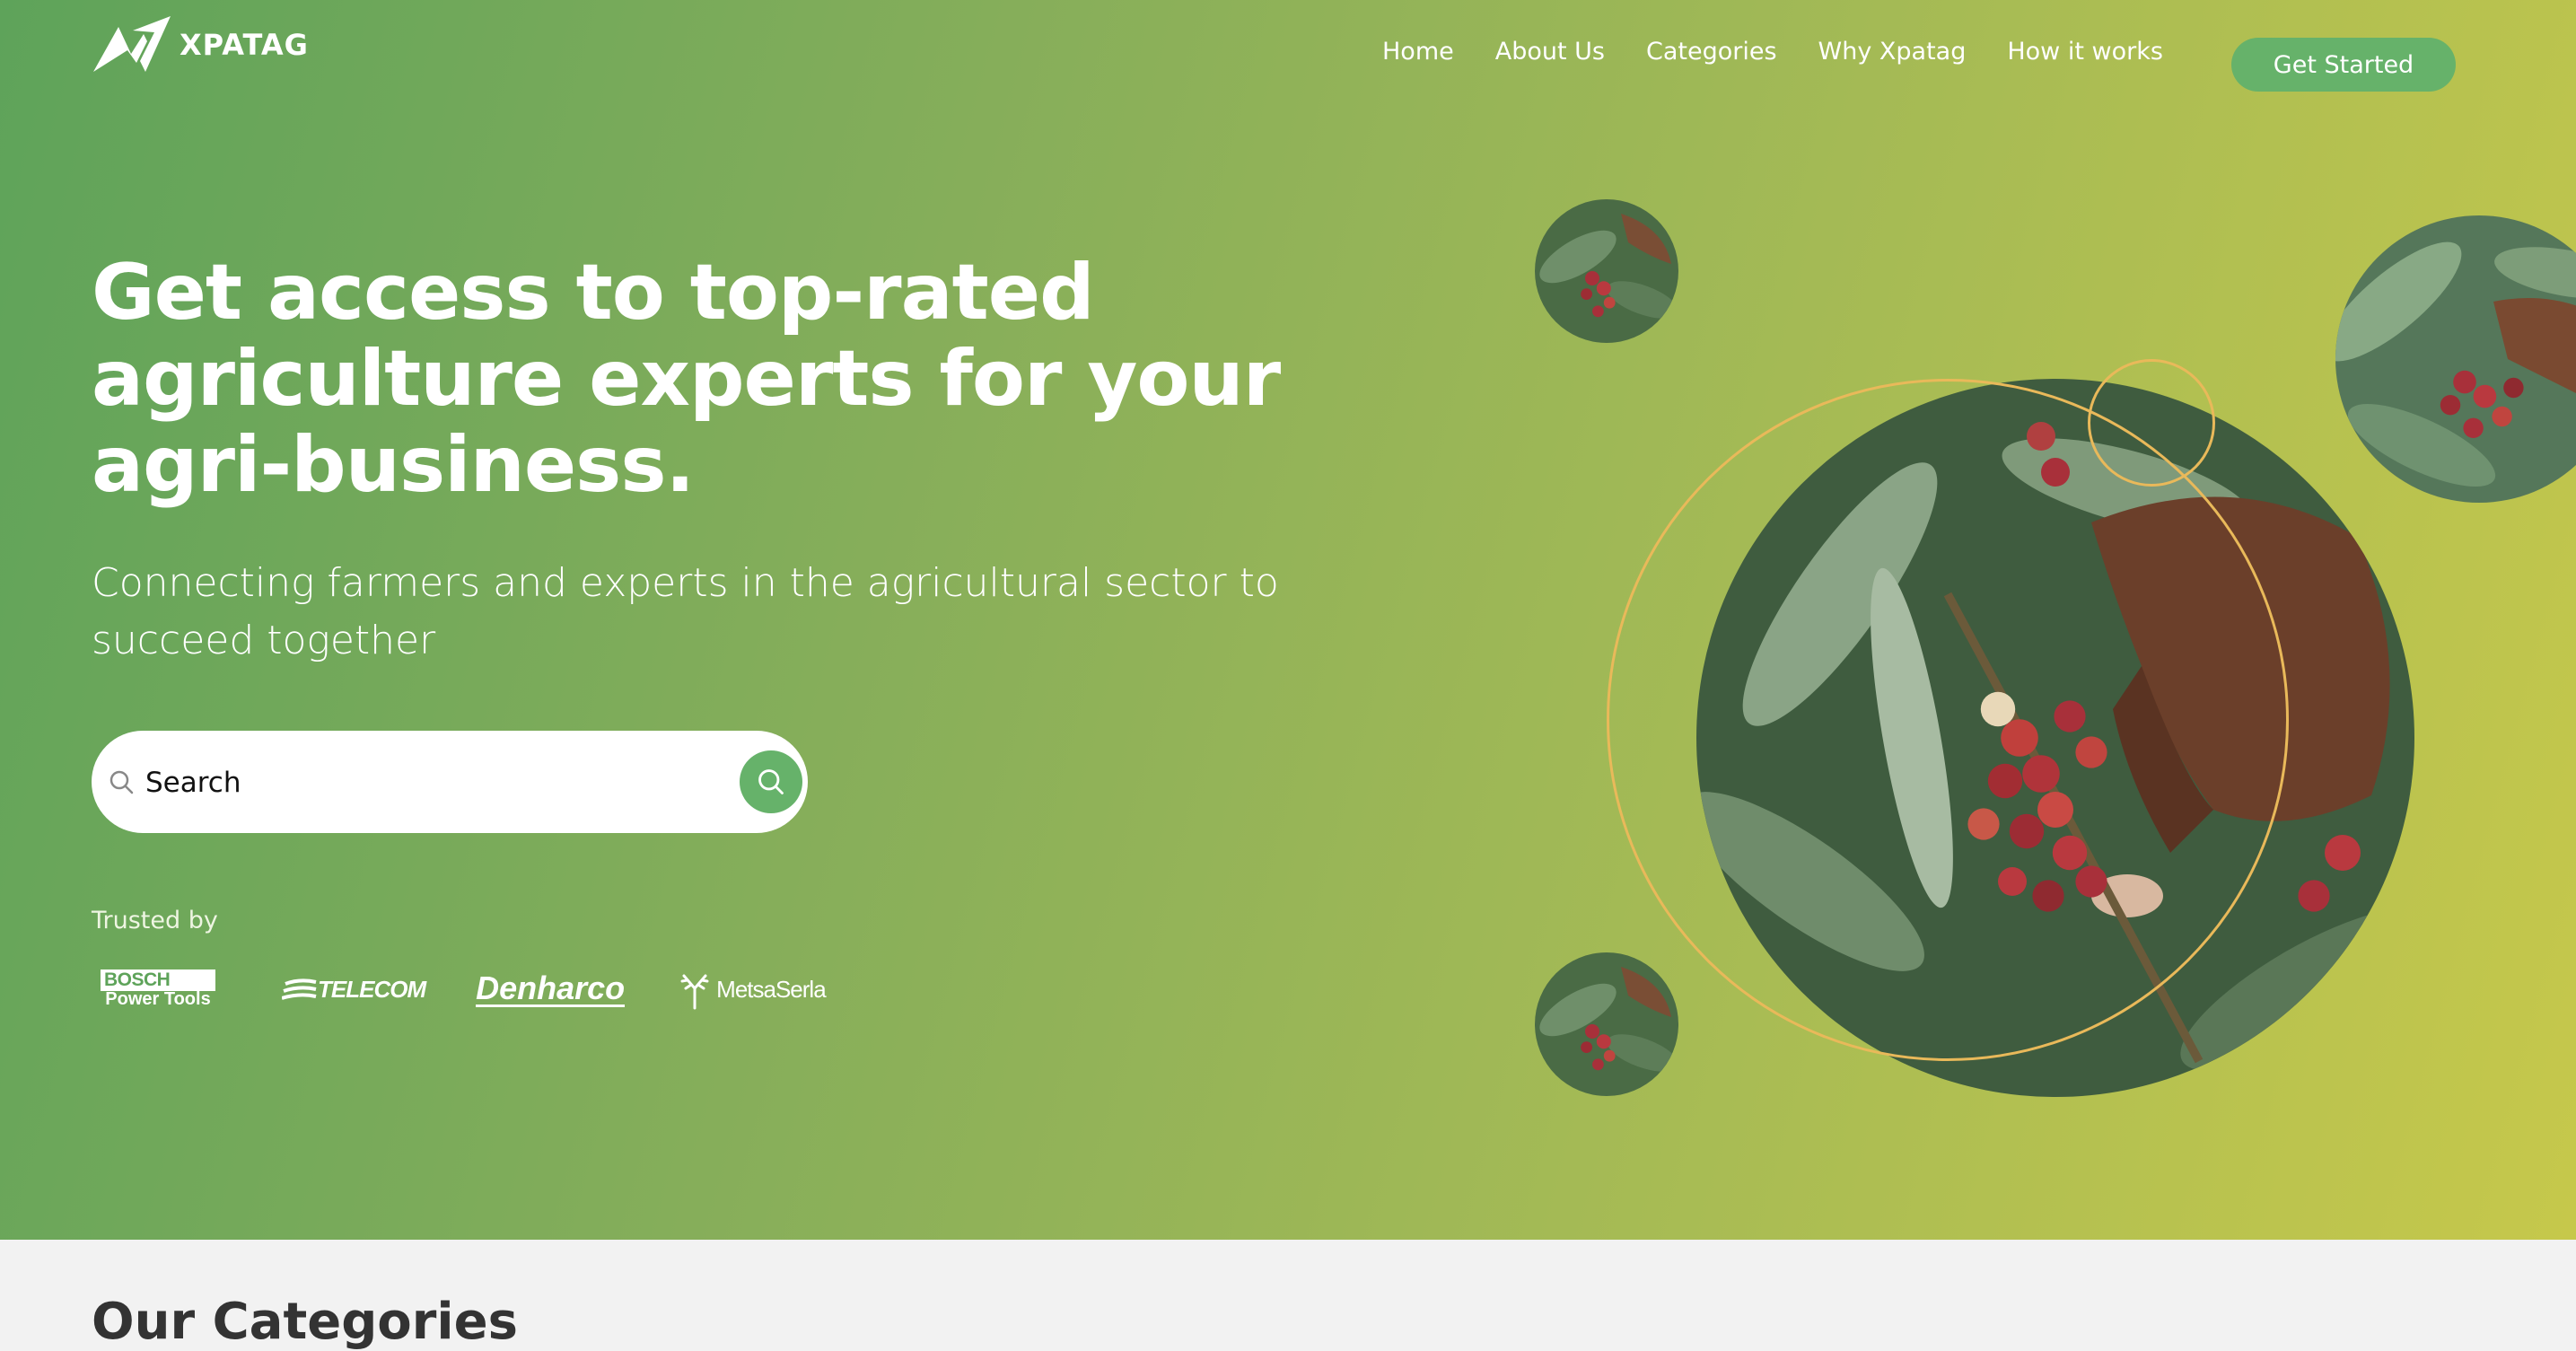  I want to click on trusted-by-label: Trusted by, so click(155, 920).